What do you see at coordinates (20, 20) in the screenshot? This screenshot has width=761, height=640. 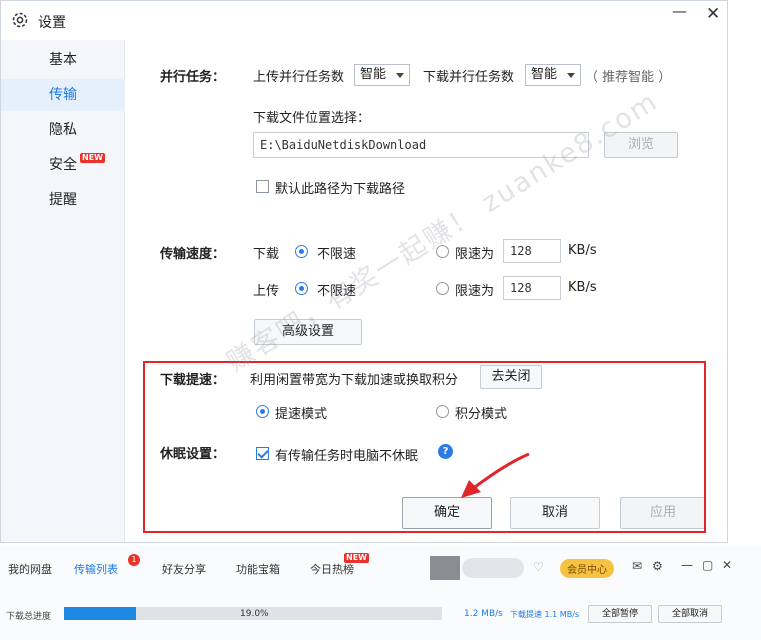 I see `gear-icon` at bounding box center [20, 20].